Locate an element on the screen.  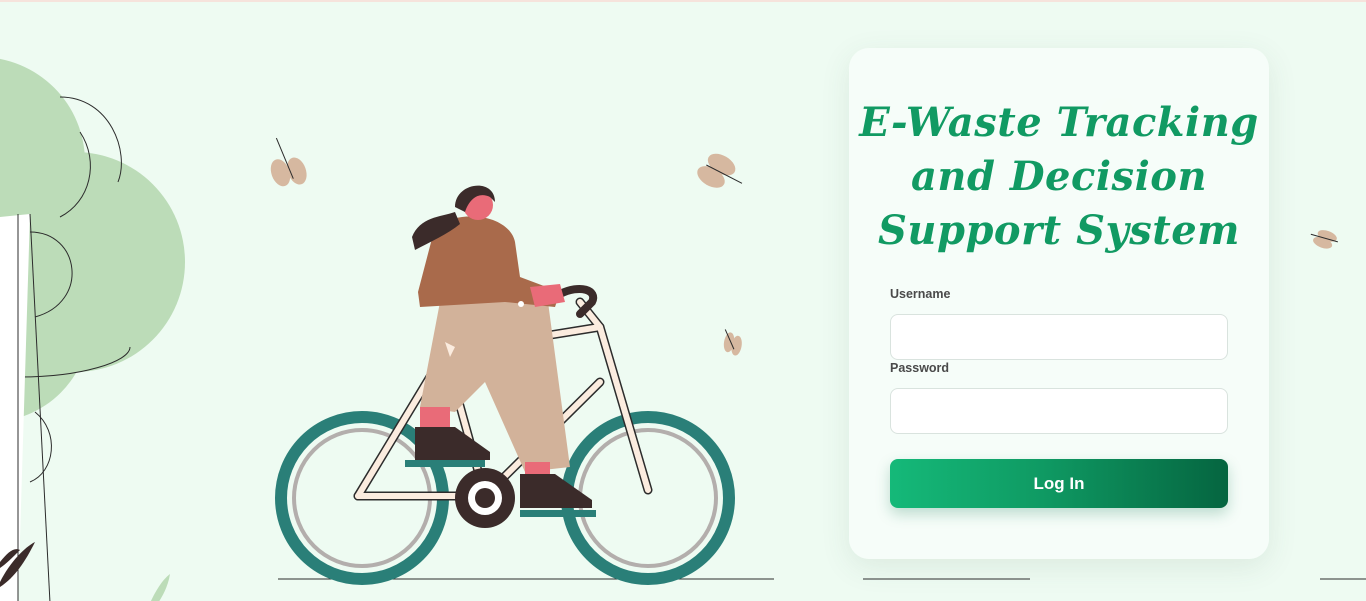
password-input is located at coordinates (1059, 411).